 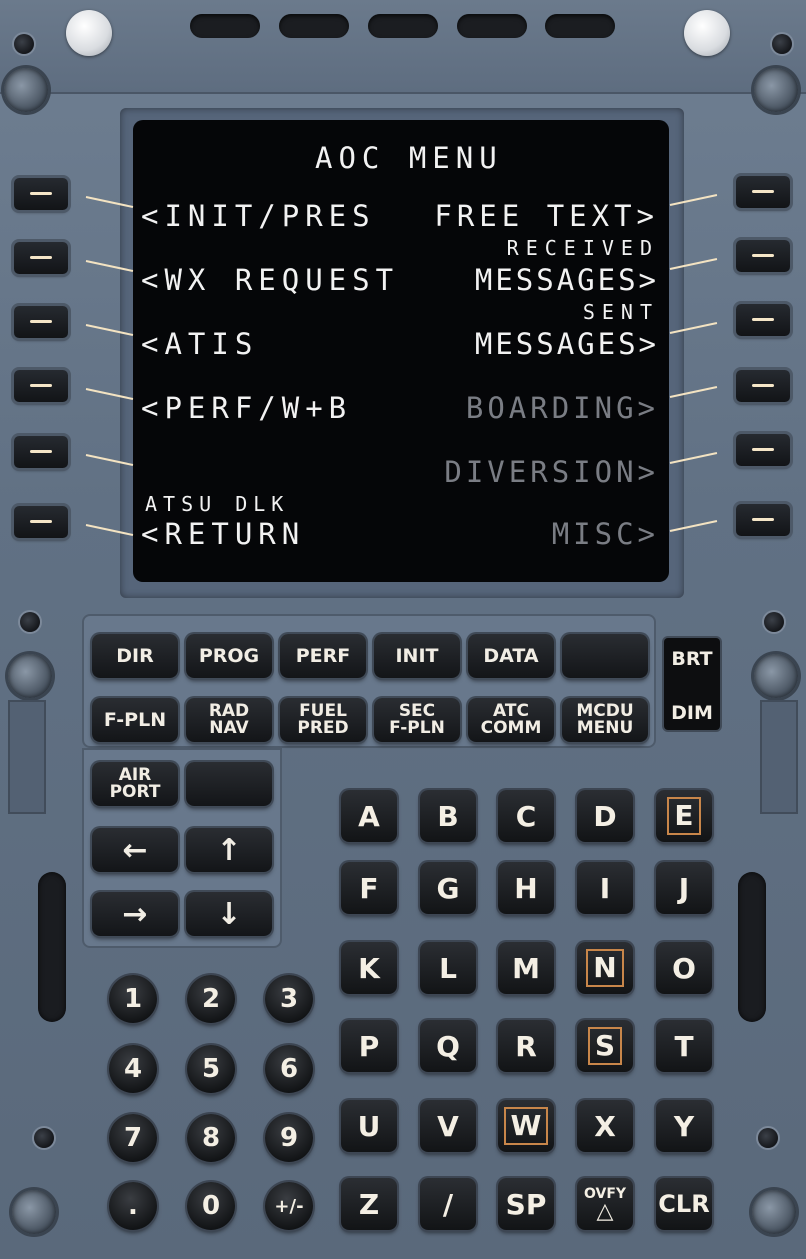 What do you see at coordinates (605, 1126) in the screenshot?
I see `key-x: X` at bounding box center [605, 1126].